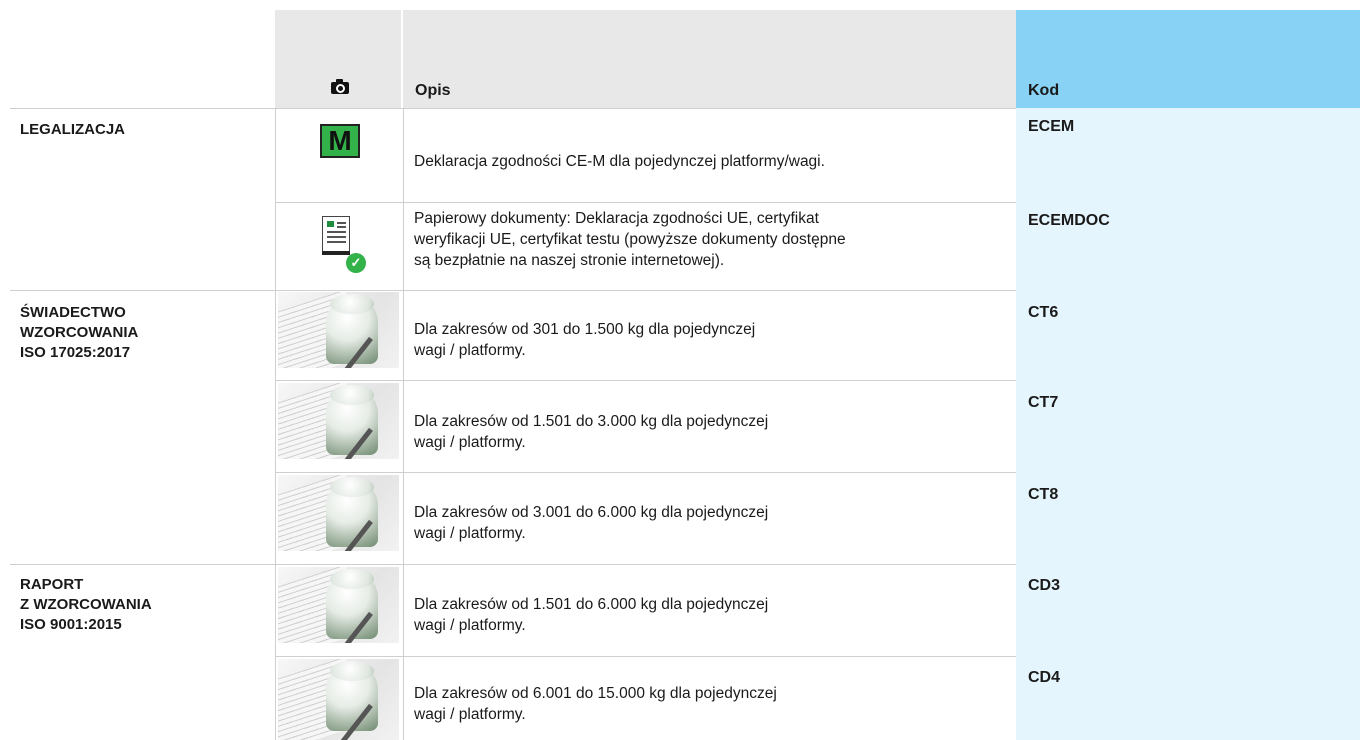 Image resolution: width=1360 pixels, height=740 pixels. What do you see at coordinates (433, 90) in the screenshot?
I see `header-opis-label: Opis` at bounding box center [433, 90].